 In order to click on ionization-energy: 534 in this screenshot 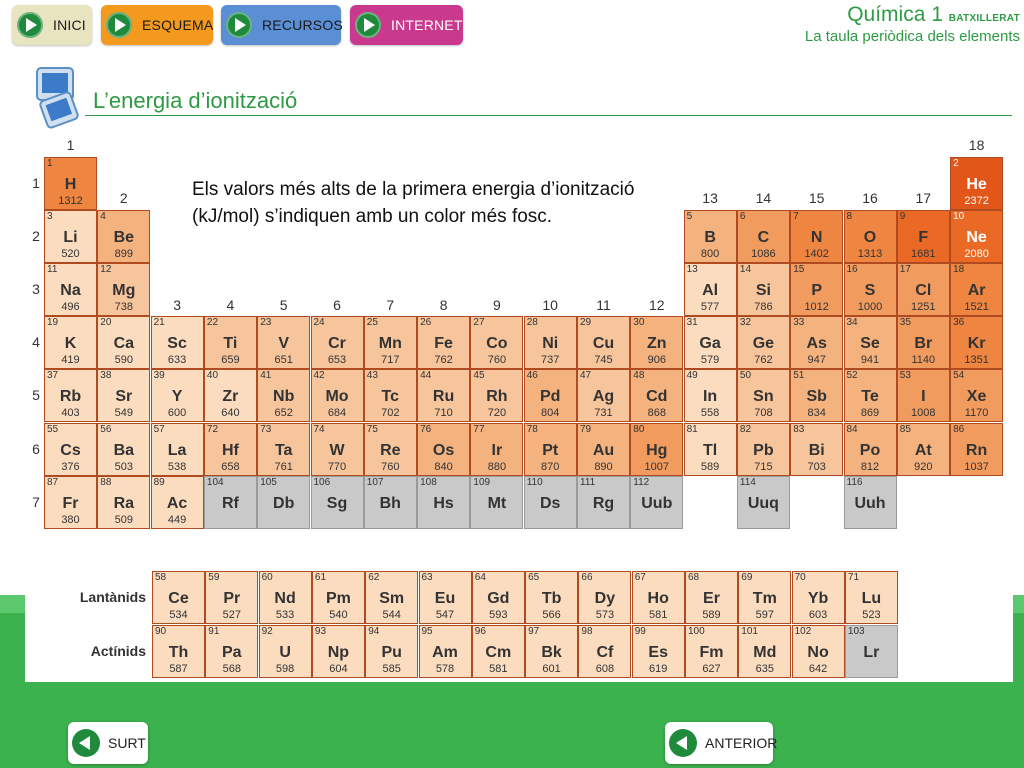, I will do `click(178, 615)`.